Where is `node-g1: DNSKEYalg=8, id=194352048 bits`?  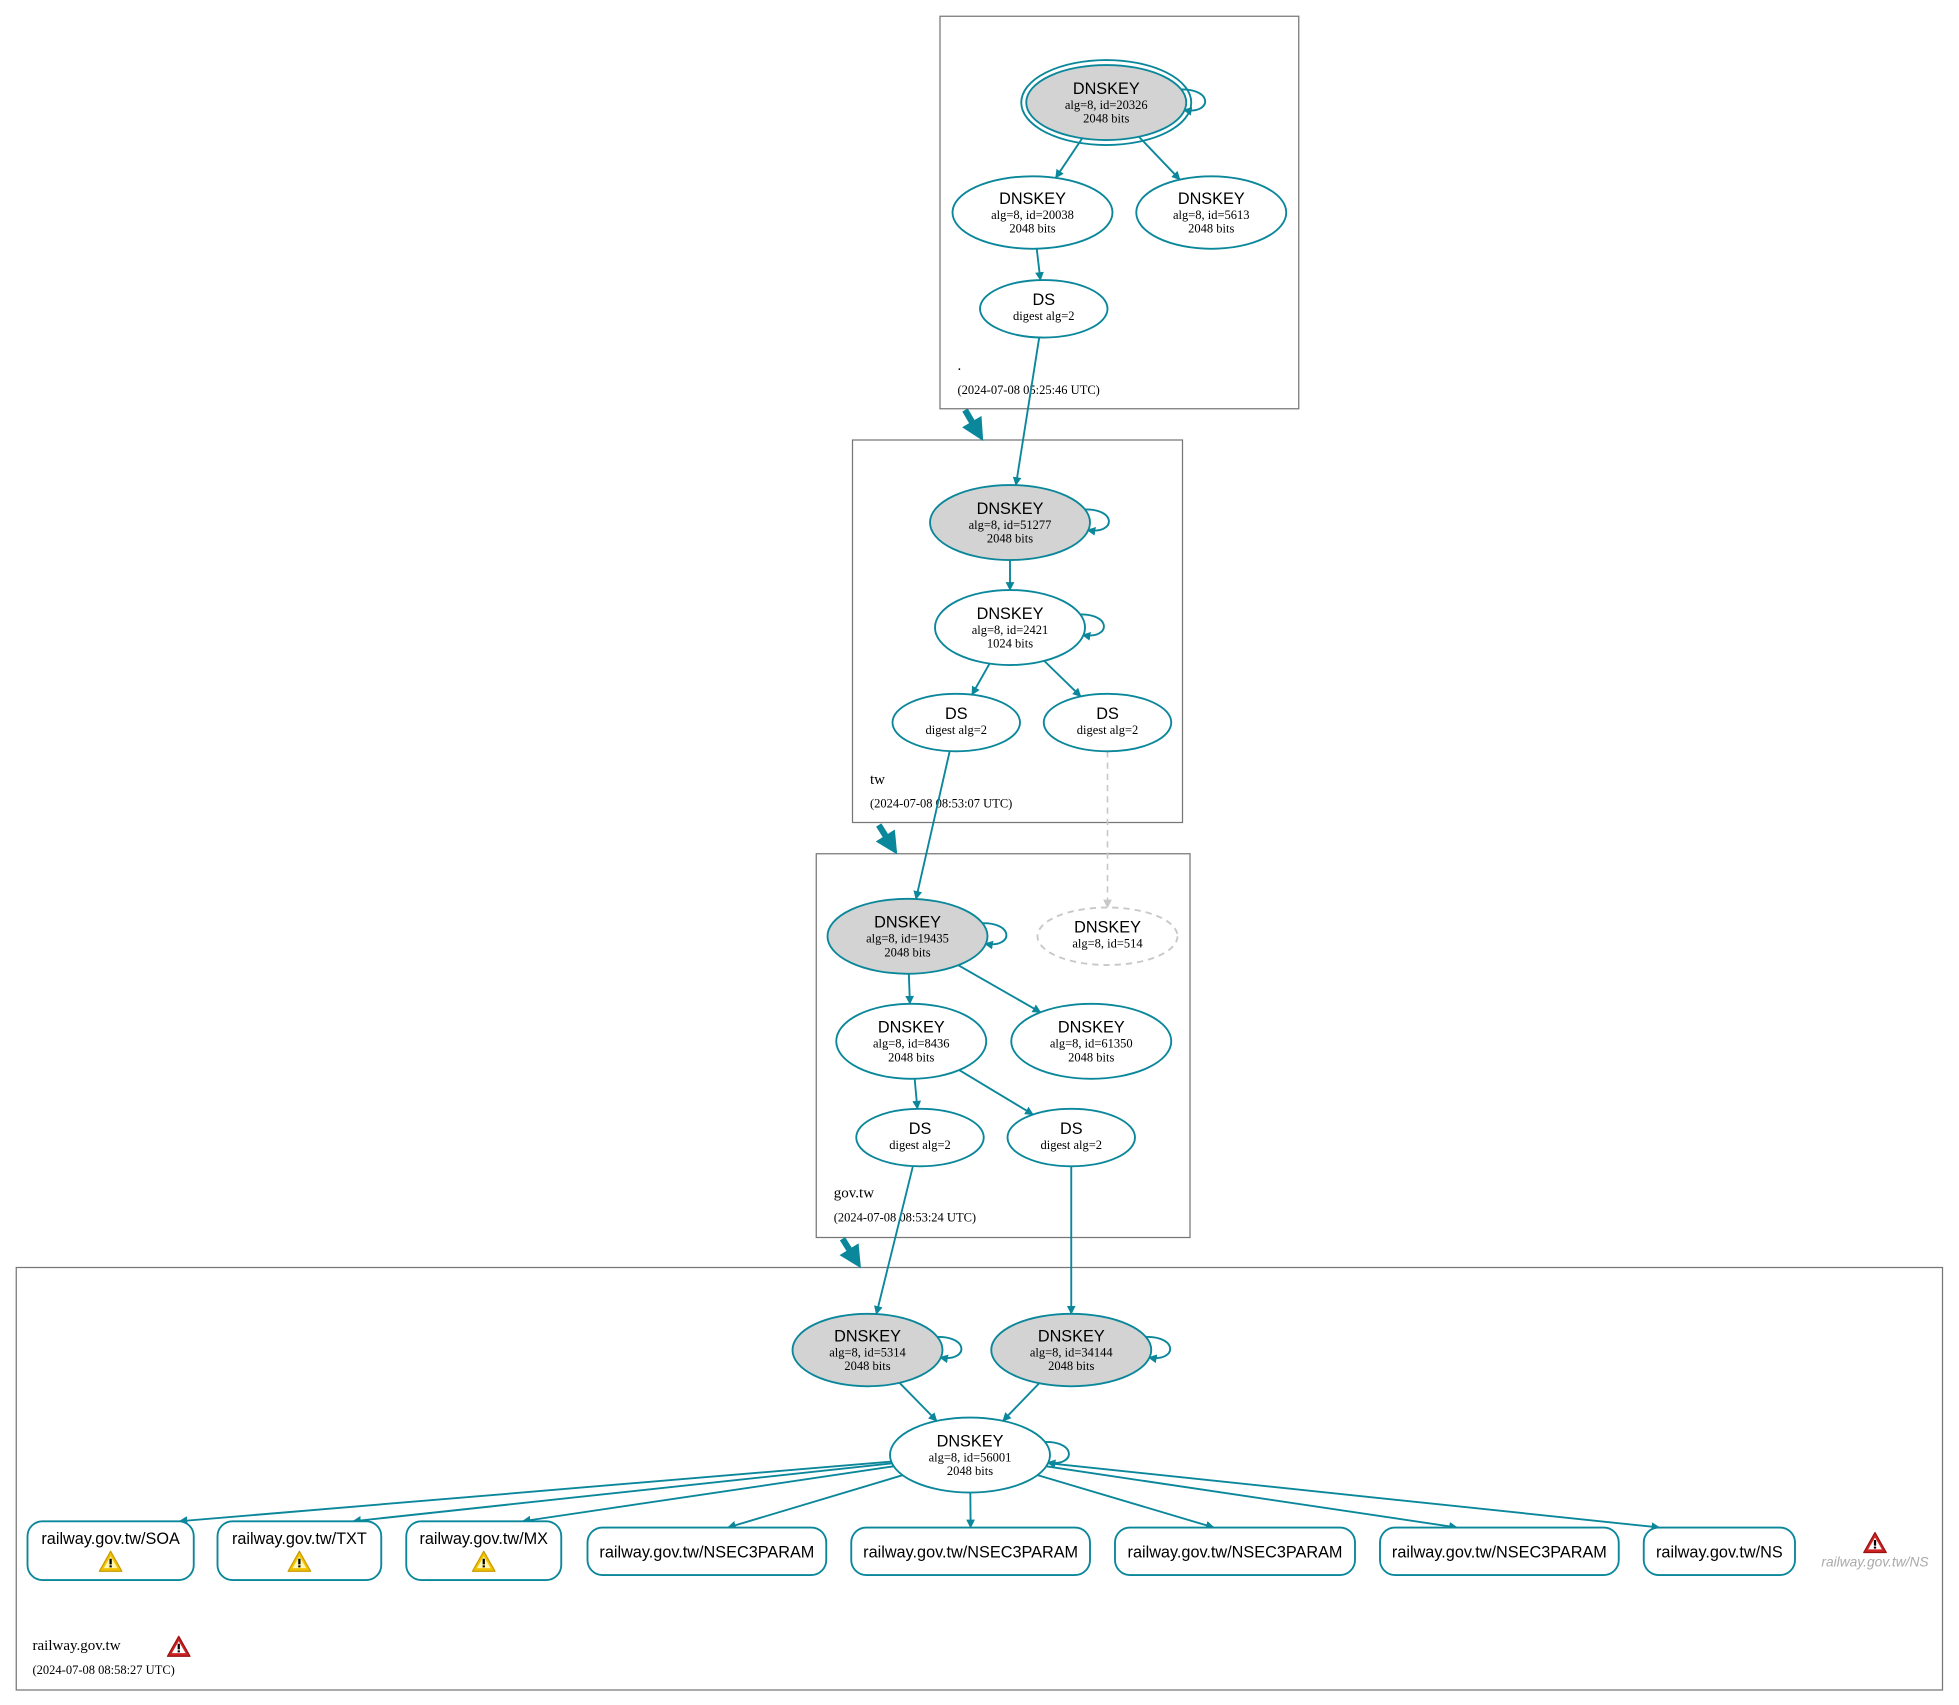
node-g1: DNSKEYalg=8, id=194352048 bits is located at coordinates (917, 936).